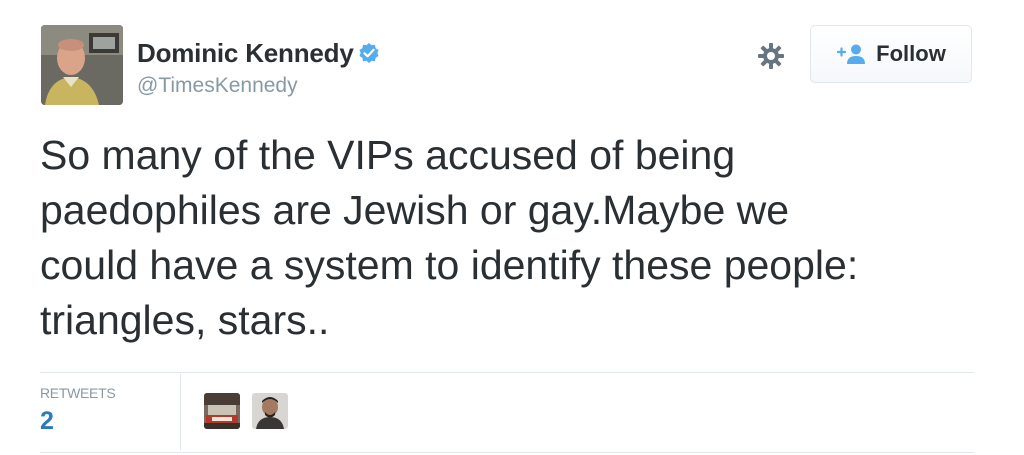 This screenshot has width=1024, height=455. Describe the element at coordinates (388, 155) in the screenshot. I see `tweet-text-line: So many of the VIPs accused of being` at that location.